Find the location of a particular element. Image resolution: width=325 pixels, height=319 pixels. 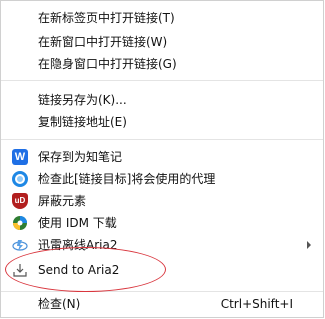

menu-item-label: 检查(N) is located at coordinates (59, 304).